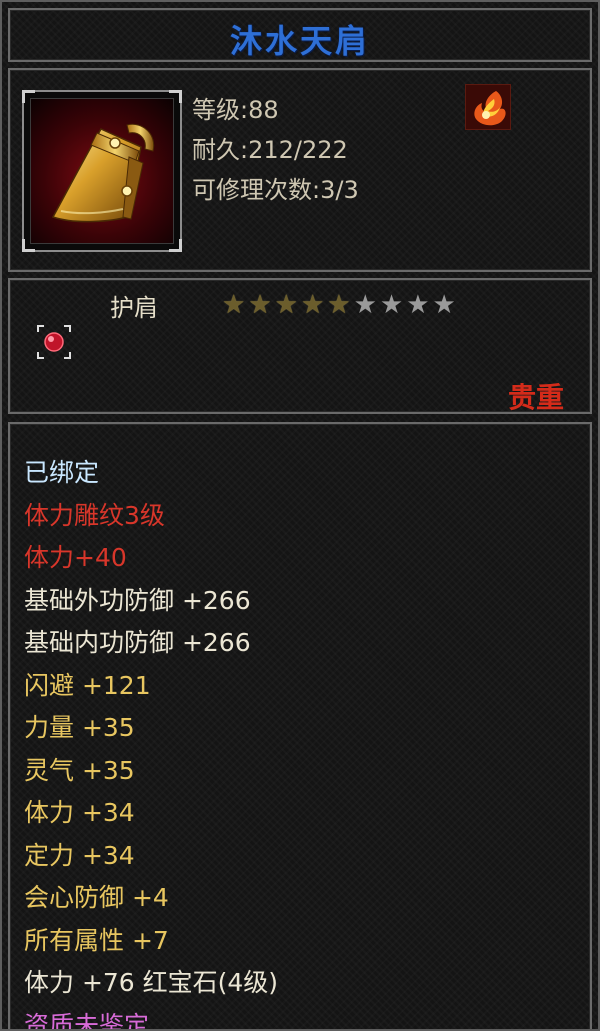 Image resolution: width=600 pixels, height=1031 pixels. What do you see at coordinates (87, 685) in the screenshot?
I see `attribute-line: 闪避 +121` at bounding box center [87, 685].